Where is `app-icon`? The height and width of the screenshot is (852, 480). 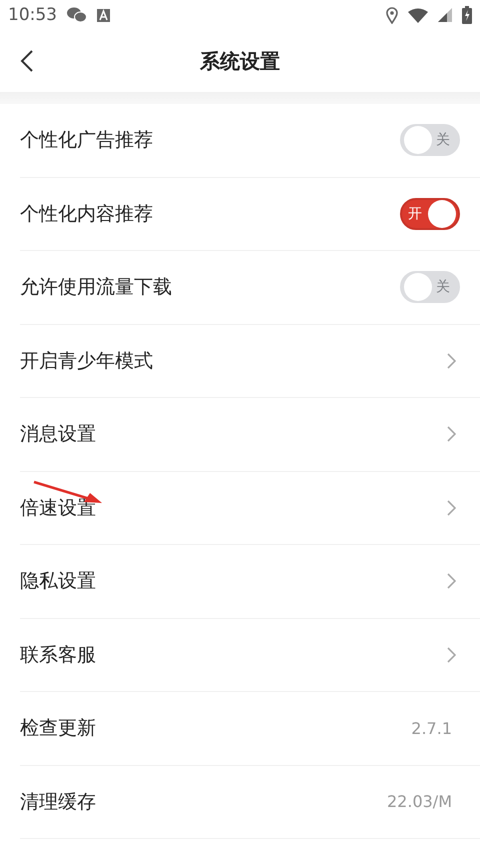 app-icon is located at coordinates (103, 15).